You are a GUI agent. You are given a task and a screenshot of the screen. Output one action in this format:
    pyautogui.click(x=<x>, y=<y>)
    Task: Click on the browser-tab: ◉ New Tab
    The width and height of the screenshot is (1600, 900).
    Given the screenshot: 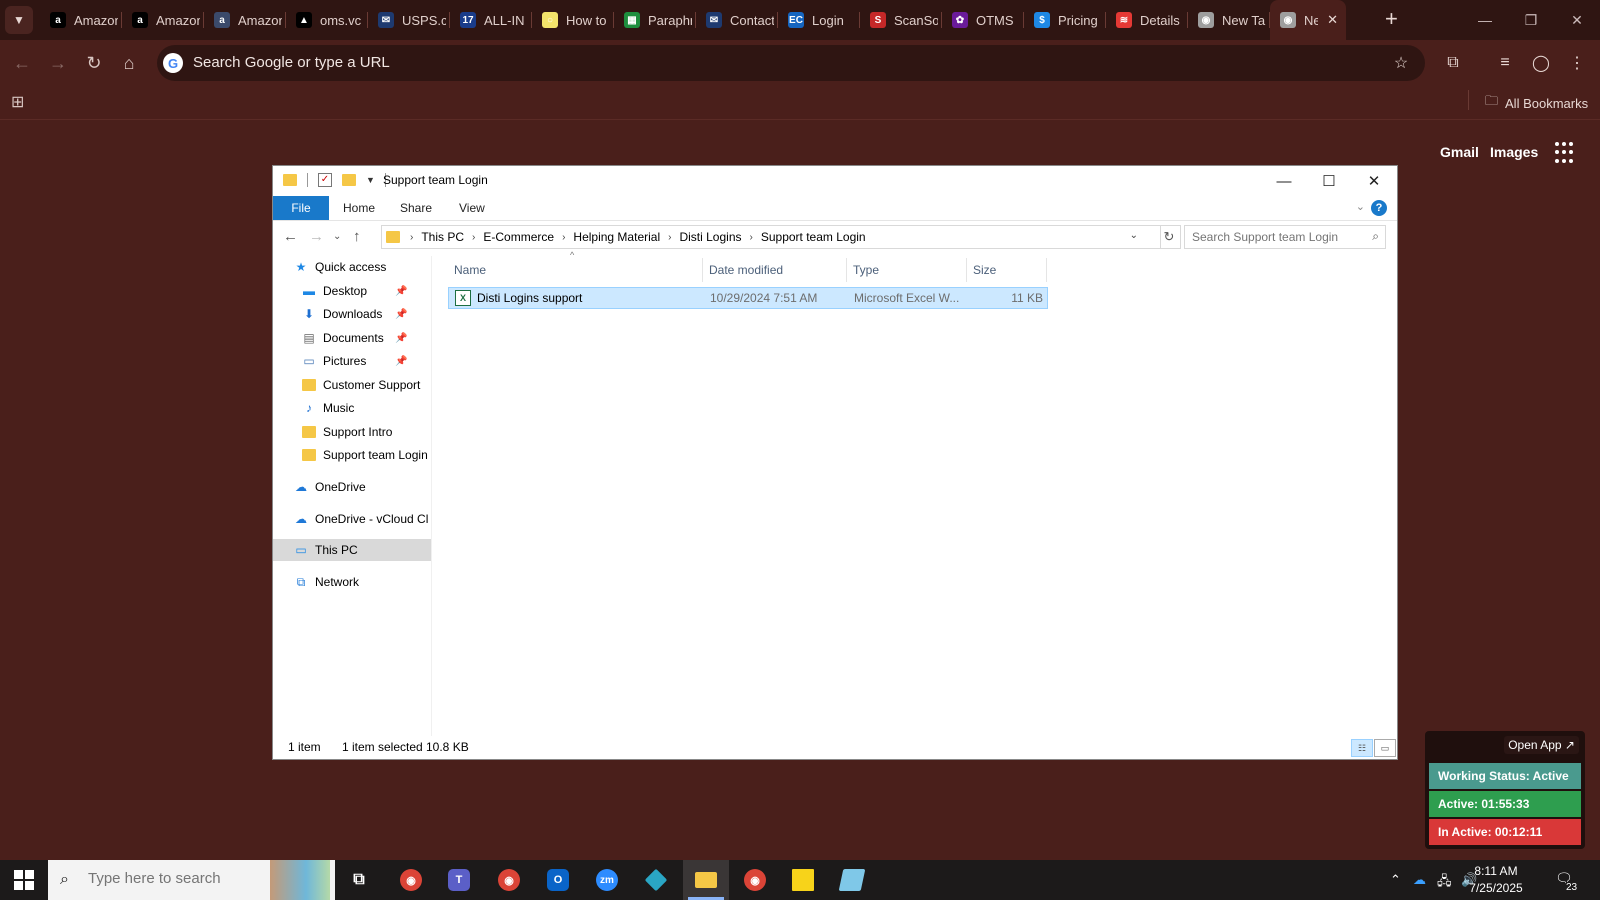 What is the action you would take?
    pyautogui.click(x=1229, y=20)
    